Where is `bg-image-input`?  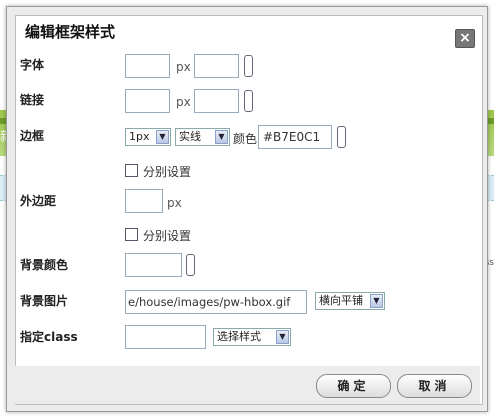
bg-image-input is located at coordinates (216, 302).